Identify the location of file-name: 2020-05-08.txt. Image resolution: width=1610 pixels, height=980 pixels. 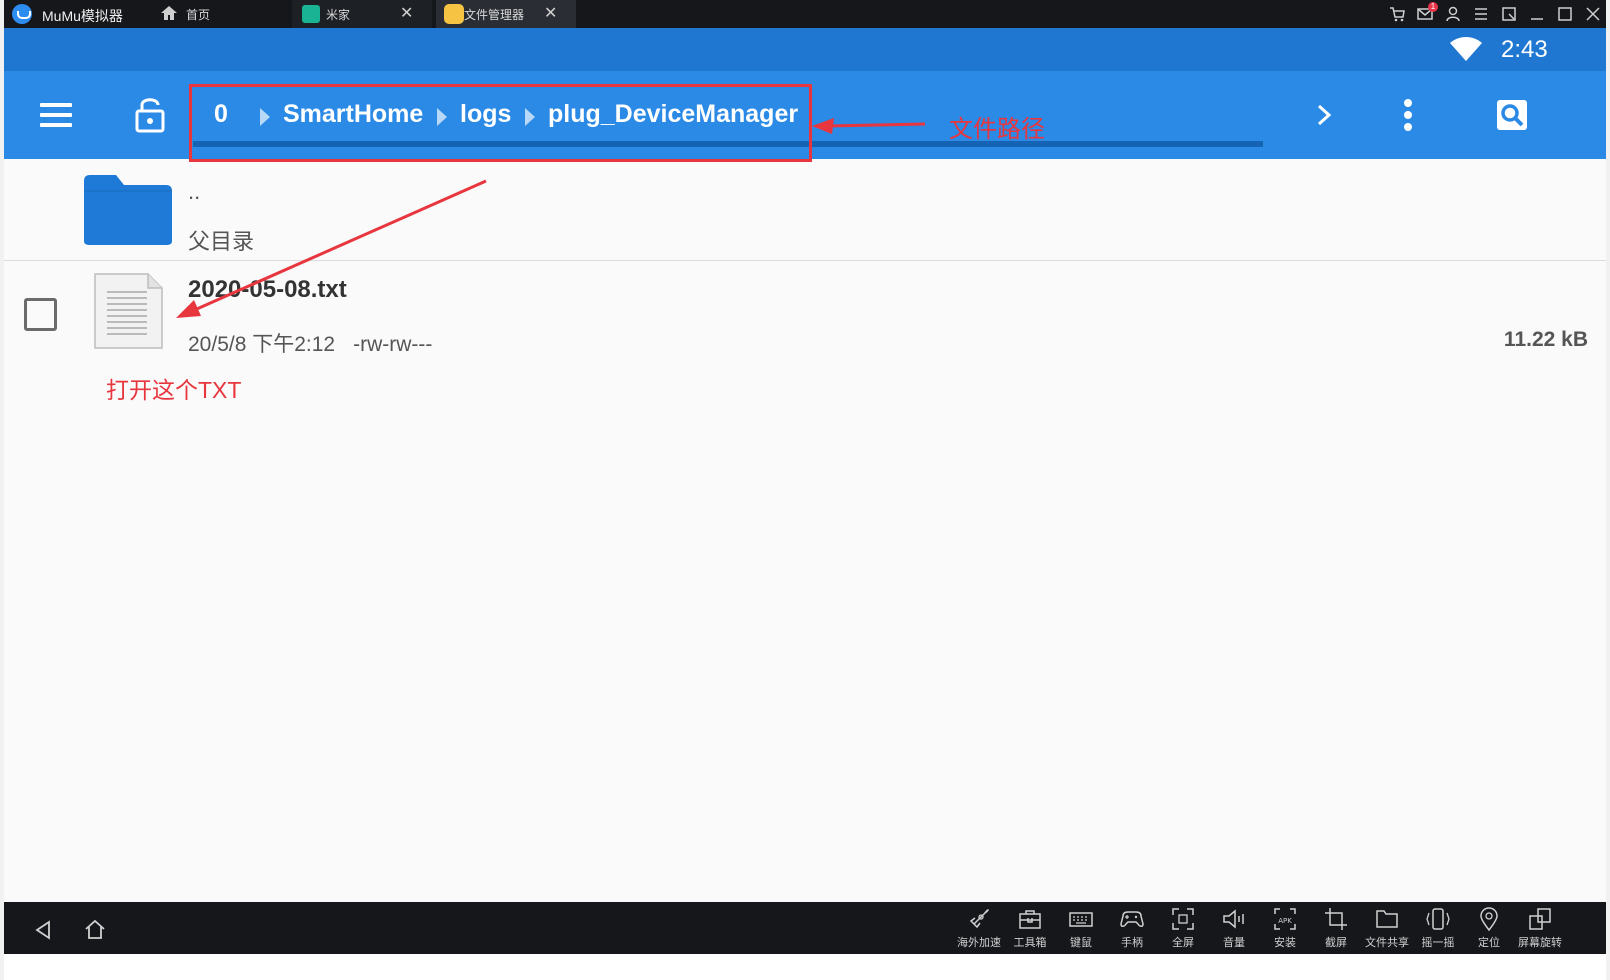
(267, 289).